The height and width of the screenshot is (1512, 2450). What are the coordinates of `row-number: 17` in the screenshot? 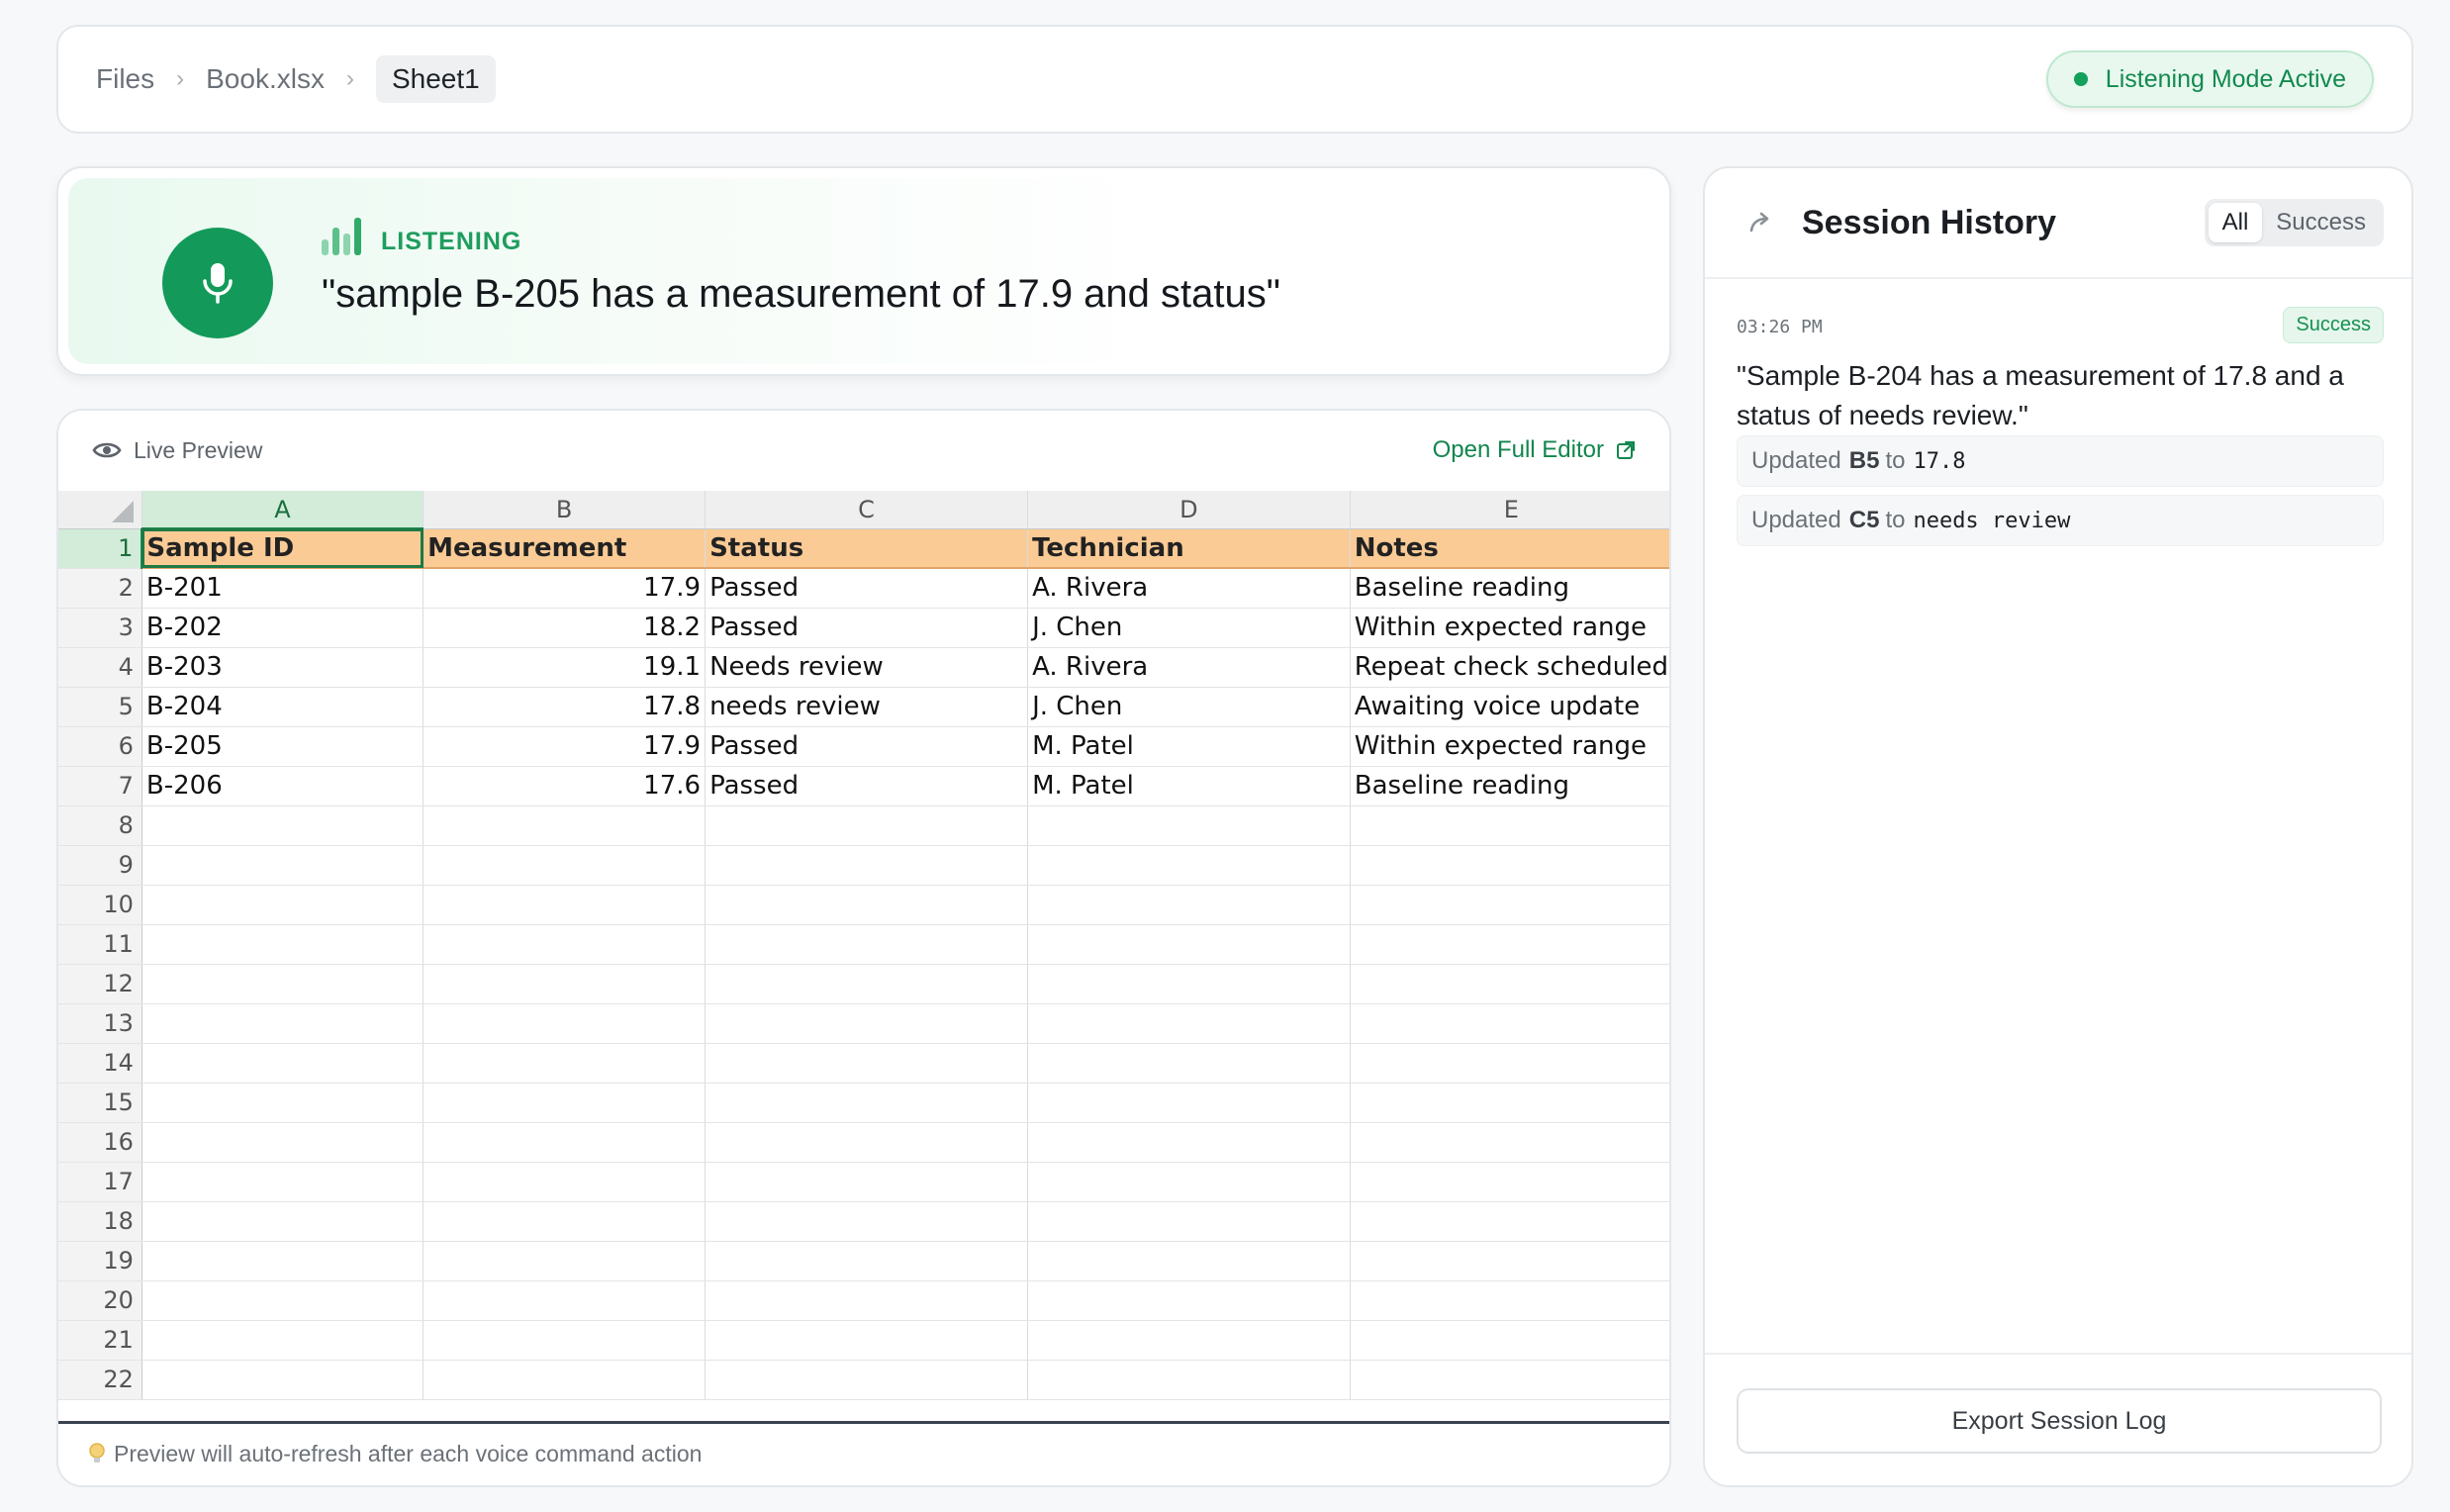 It's located at (100, 1182).